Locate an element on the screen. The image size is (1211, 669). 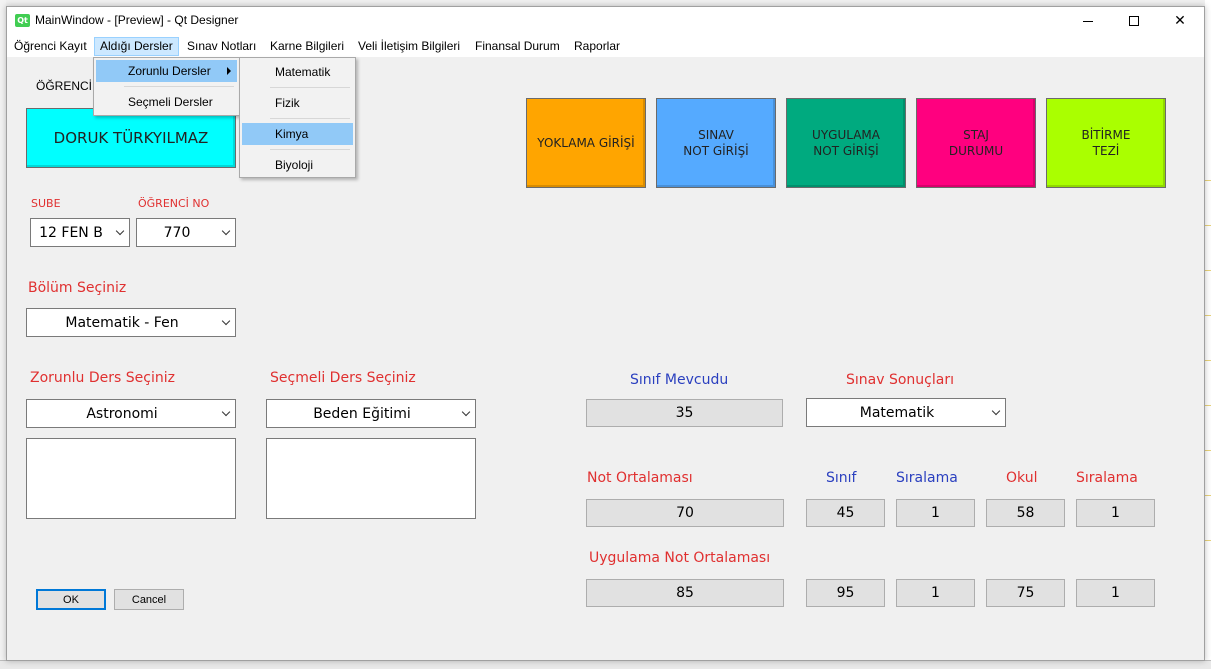
student-name-display: DORUK TÜRKYILMAZ is located at coordinates (131, 138).